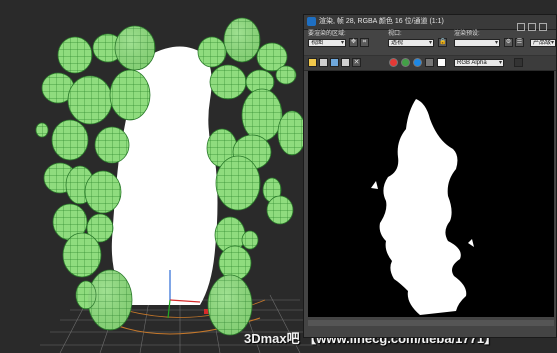 The width and height of the screenshot is (557, 353). Describe the element at coordinates (353, 42) in the screenshot. I see `edit-region-icon: ✥` at that location.